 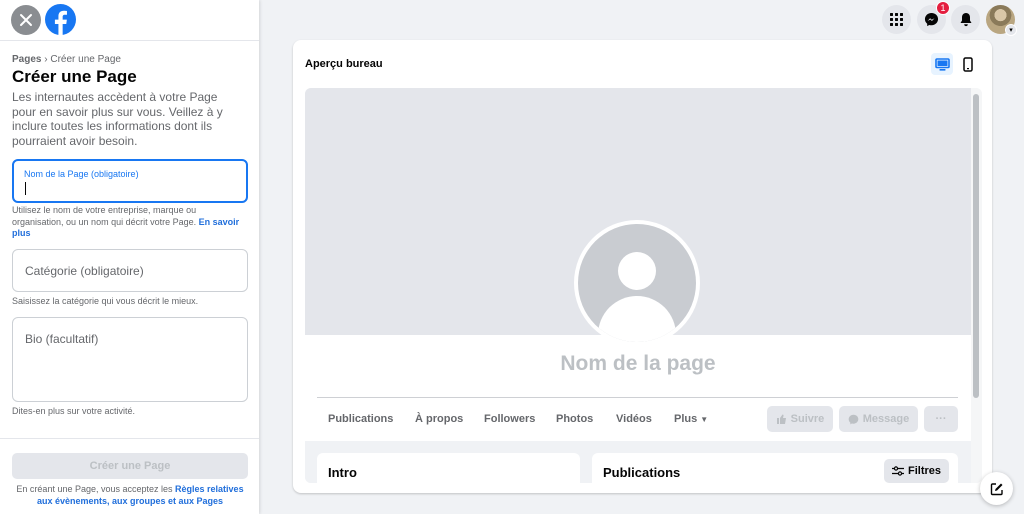 I want to click on tab-videos: Vidéos, so click(x=634, y=419).